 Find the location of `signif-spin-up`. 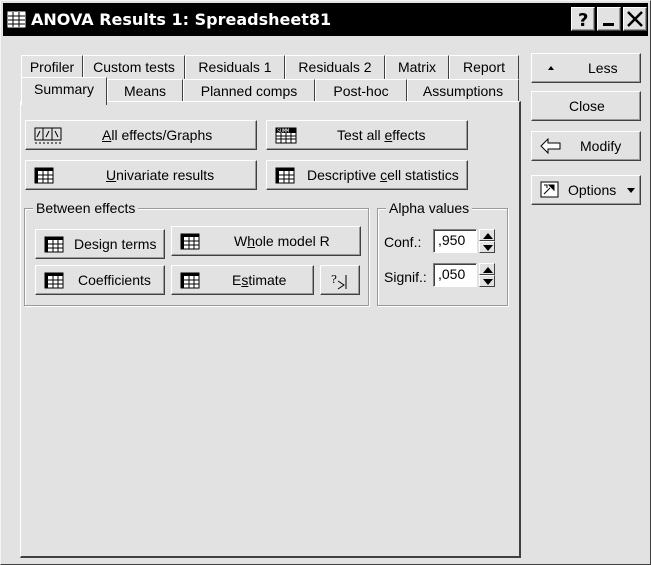

signif-spin-up is located at coordinates (487, 269).